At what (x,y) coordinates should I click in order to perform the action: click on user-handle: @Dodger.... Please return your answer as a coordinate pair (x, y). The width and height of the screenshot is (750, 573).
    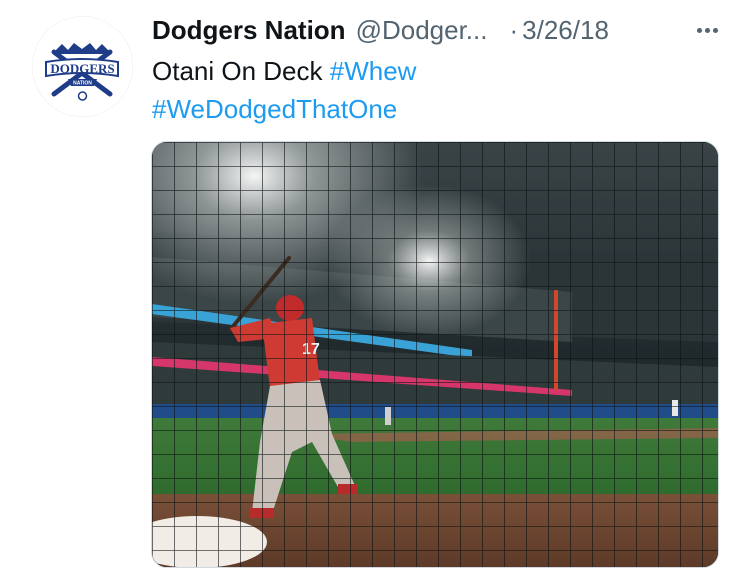
    Looking at the image, I should click on (422, 30).